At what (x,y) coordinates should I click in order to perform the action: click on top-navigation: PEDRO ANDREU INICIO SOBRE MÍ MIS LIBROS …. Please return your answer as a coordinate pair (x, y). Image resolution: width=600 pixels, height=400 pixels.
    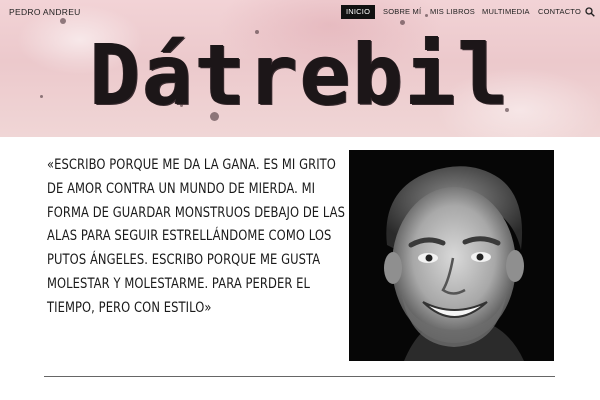
    Looking at the image, I should click on (300, 12).